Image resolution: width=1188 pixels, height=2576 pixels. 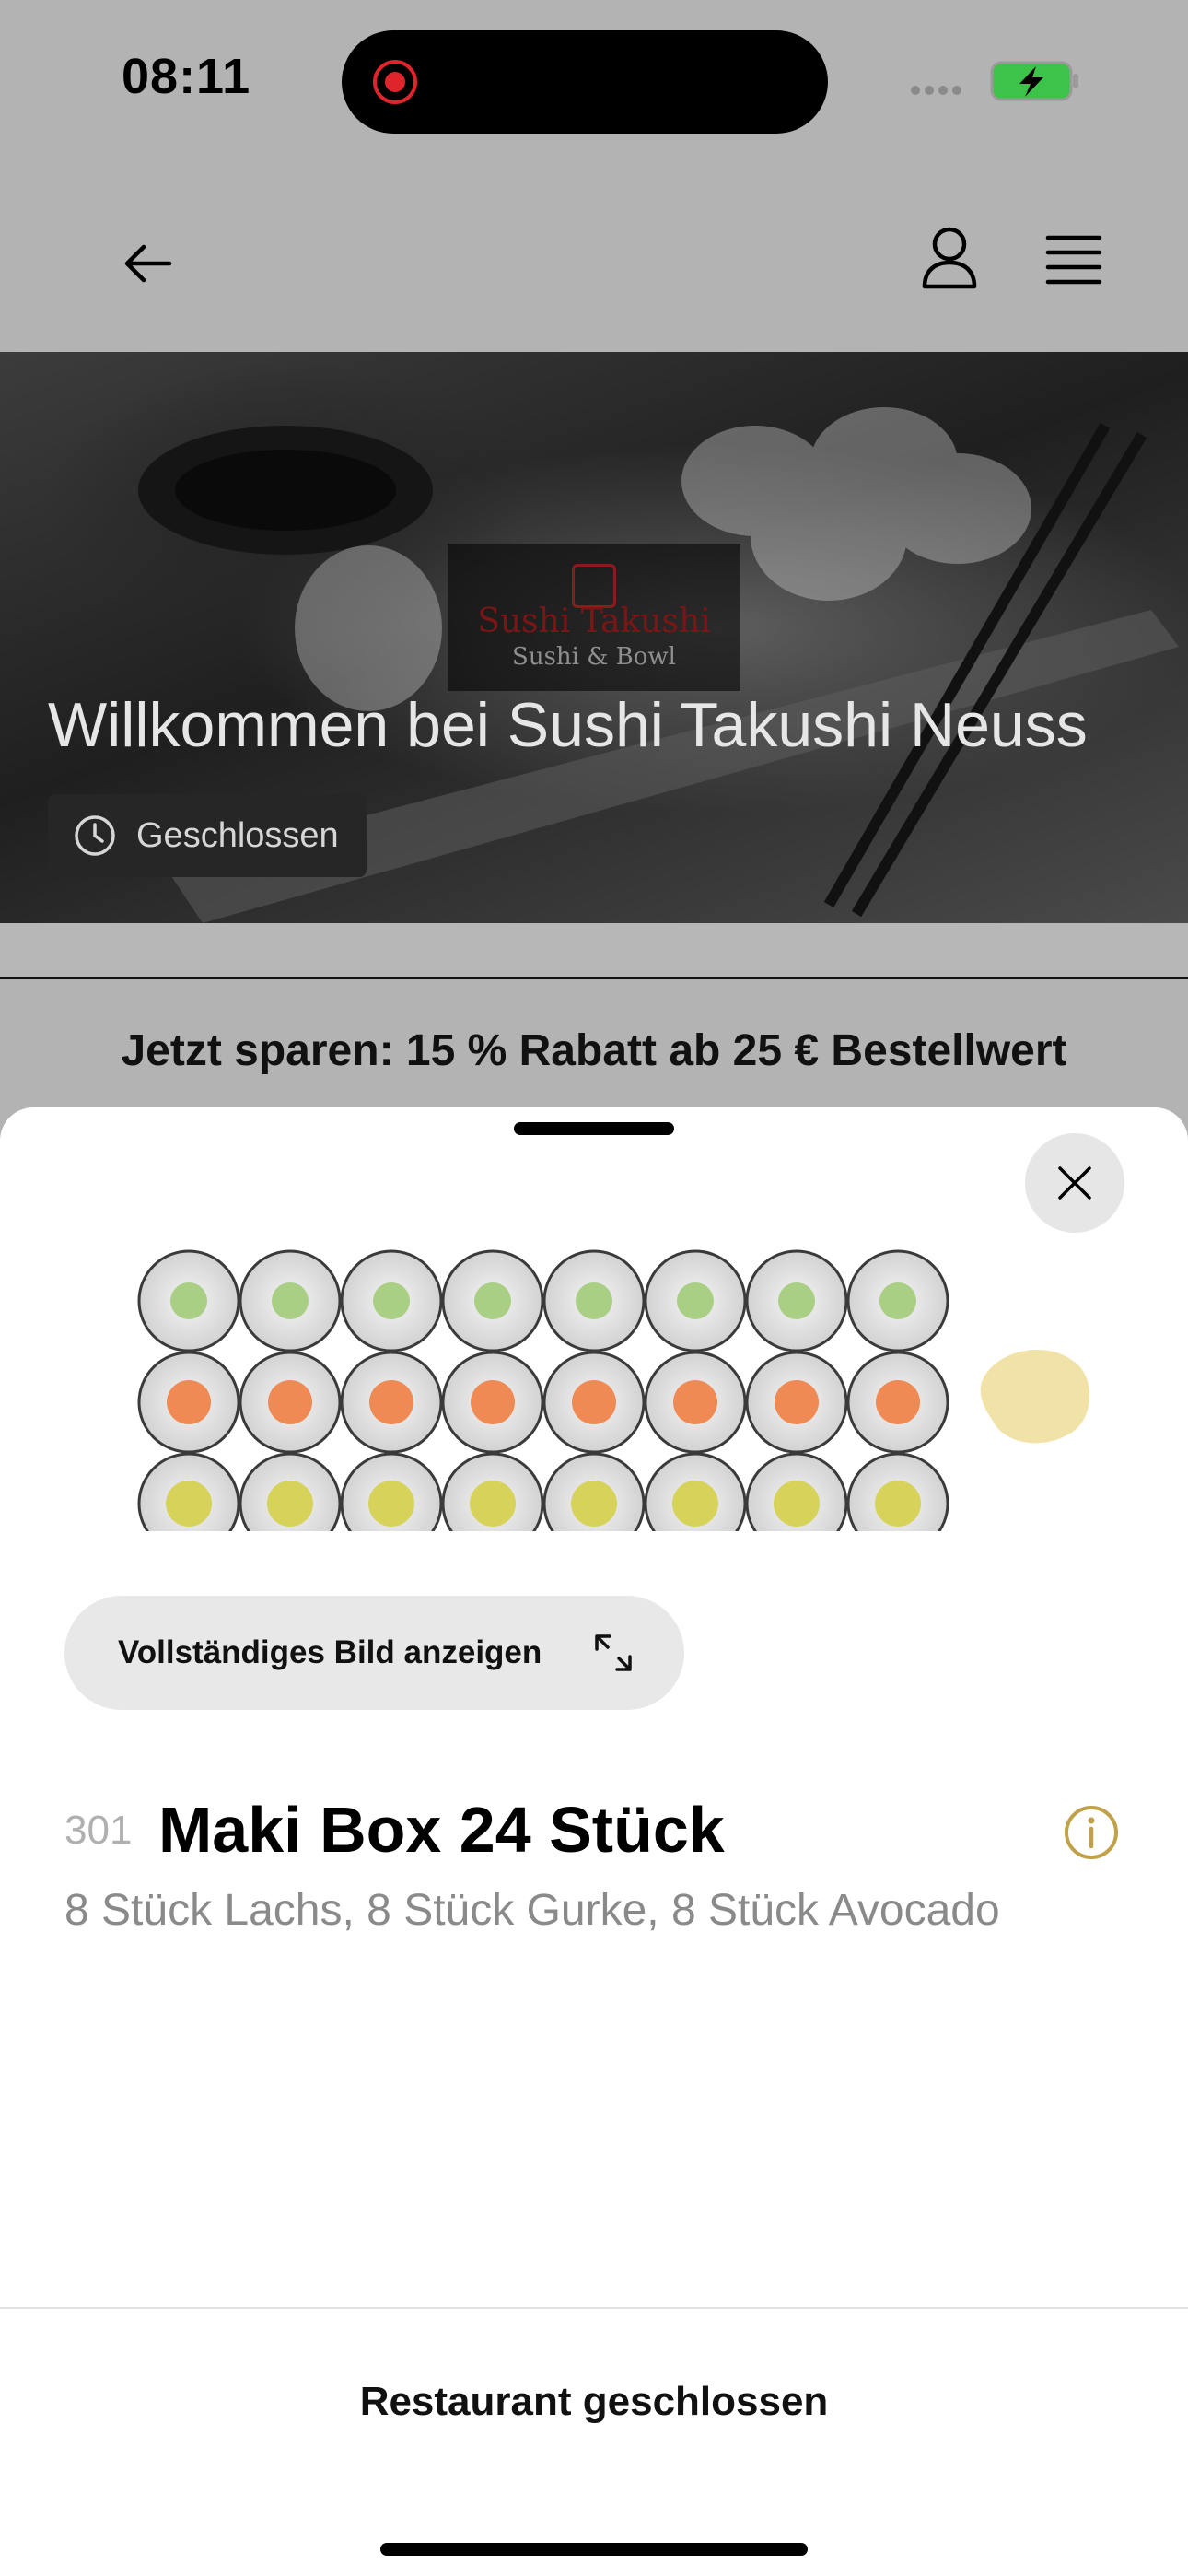 I want to click on battery-charging-icon, so click(x=1034, y=81).